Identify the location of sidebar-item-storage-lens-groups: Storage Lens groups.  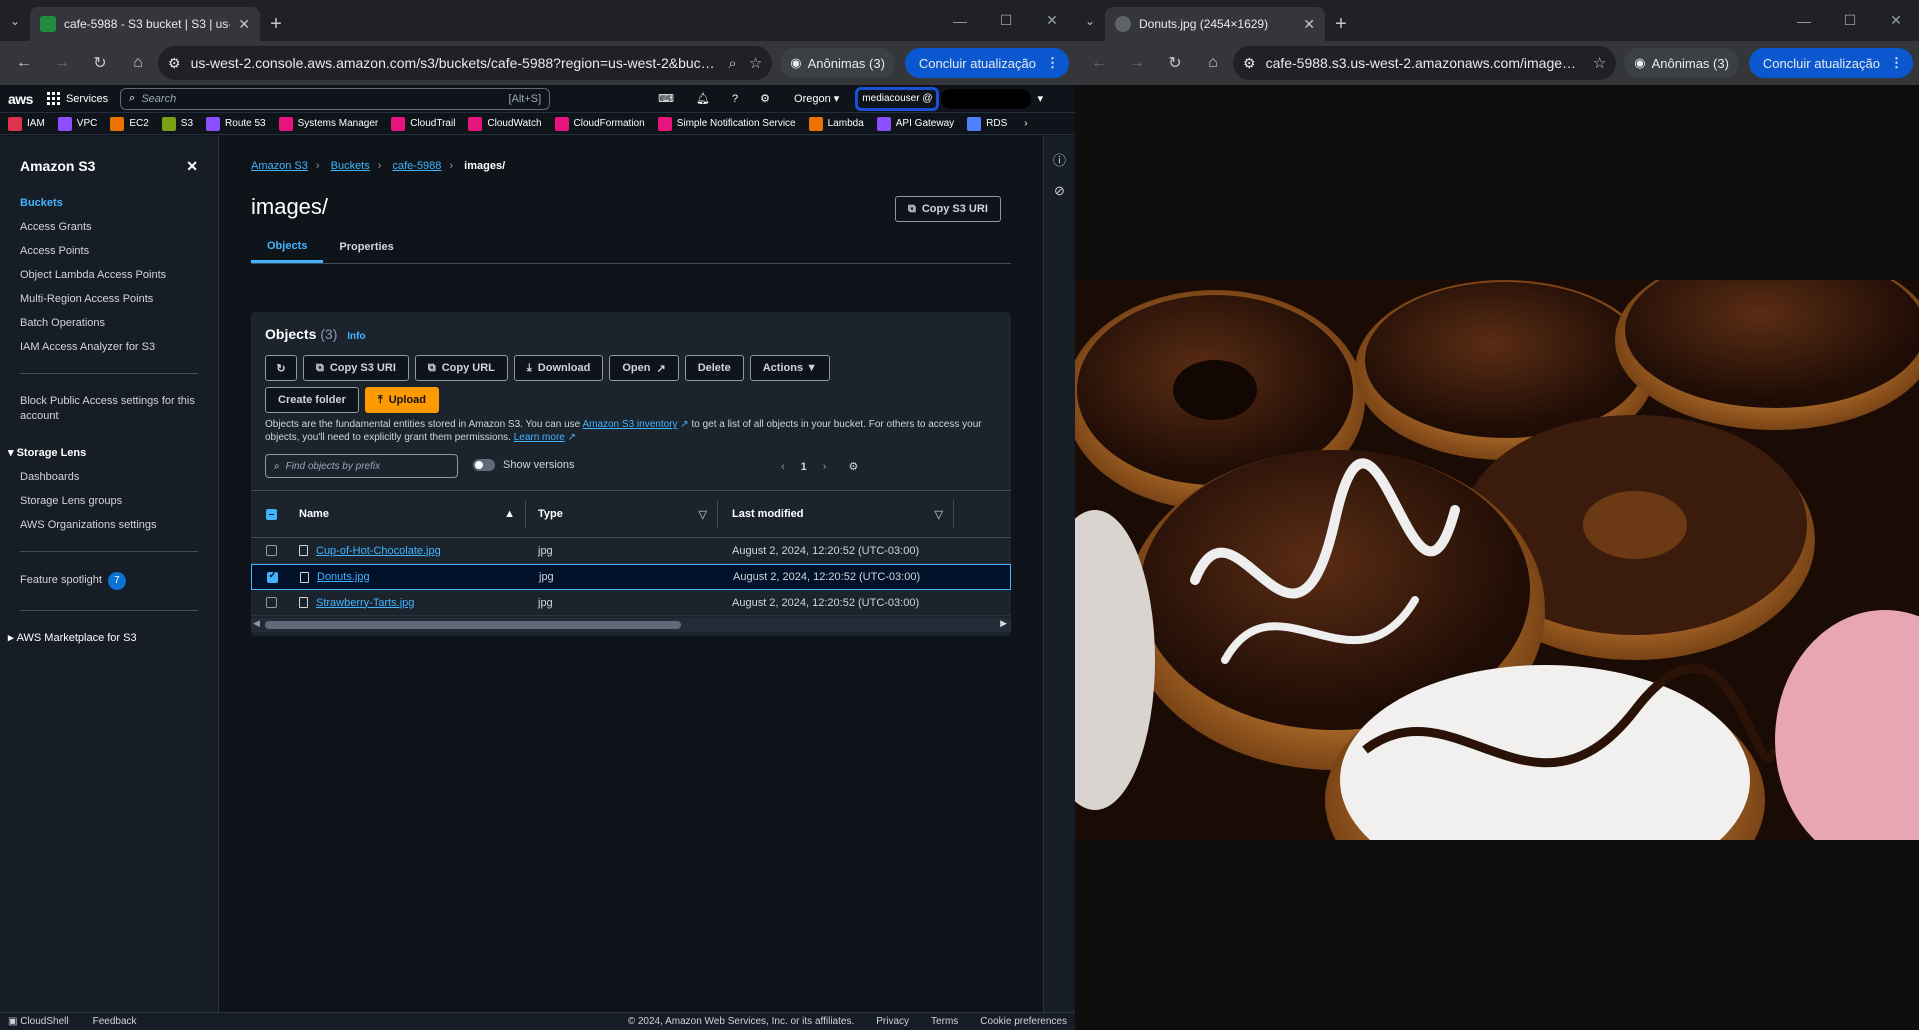
(109, 501).